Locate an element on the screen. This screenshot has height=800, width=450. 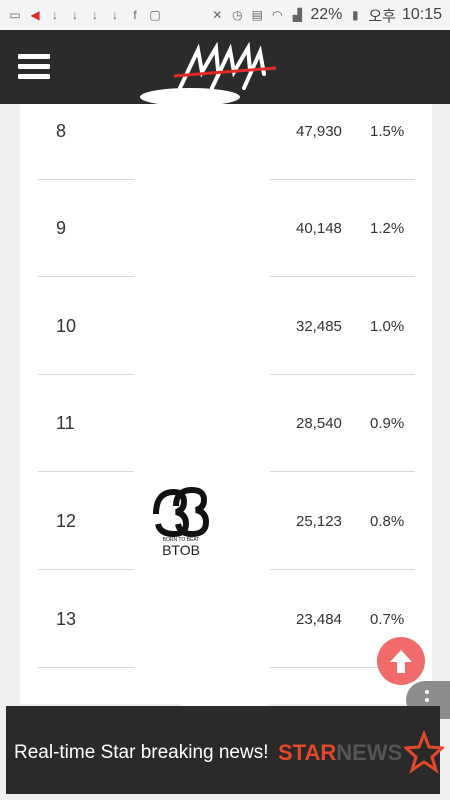
redaction-mark is located at coordinates (190, 97).